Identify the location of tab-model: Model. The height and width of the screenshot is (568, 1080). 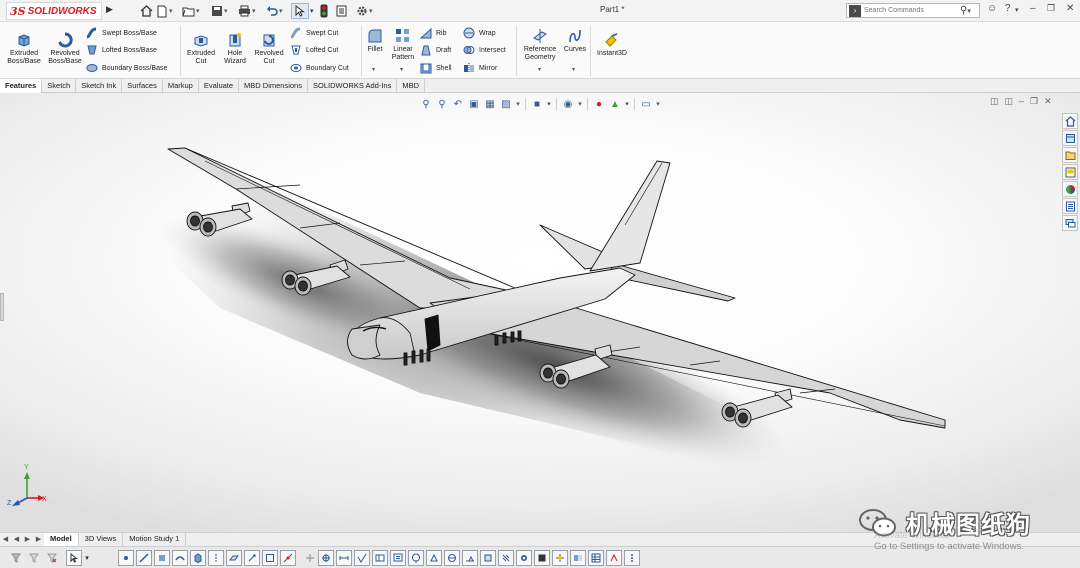
(61, 540).